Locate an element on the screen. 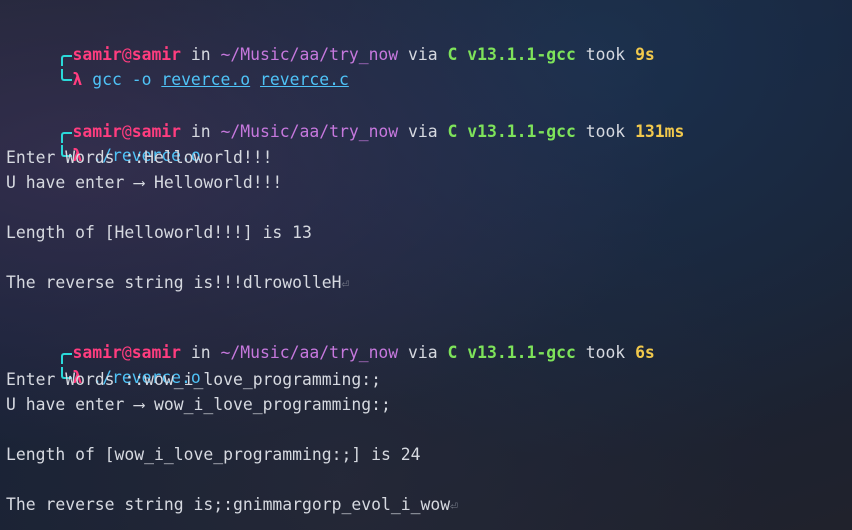  output-line: Length of [Helloworld!!!] is 13 is located at coordinates (159, 232).